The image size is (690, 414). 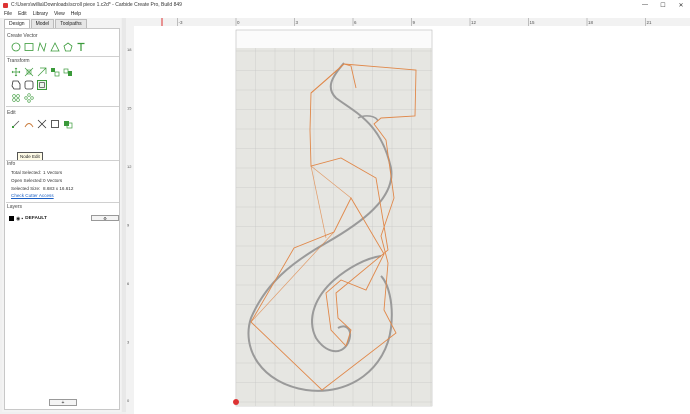 I want to click on group-icon, so click(x=68, y=72).